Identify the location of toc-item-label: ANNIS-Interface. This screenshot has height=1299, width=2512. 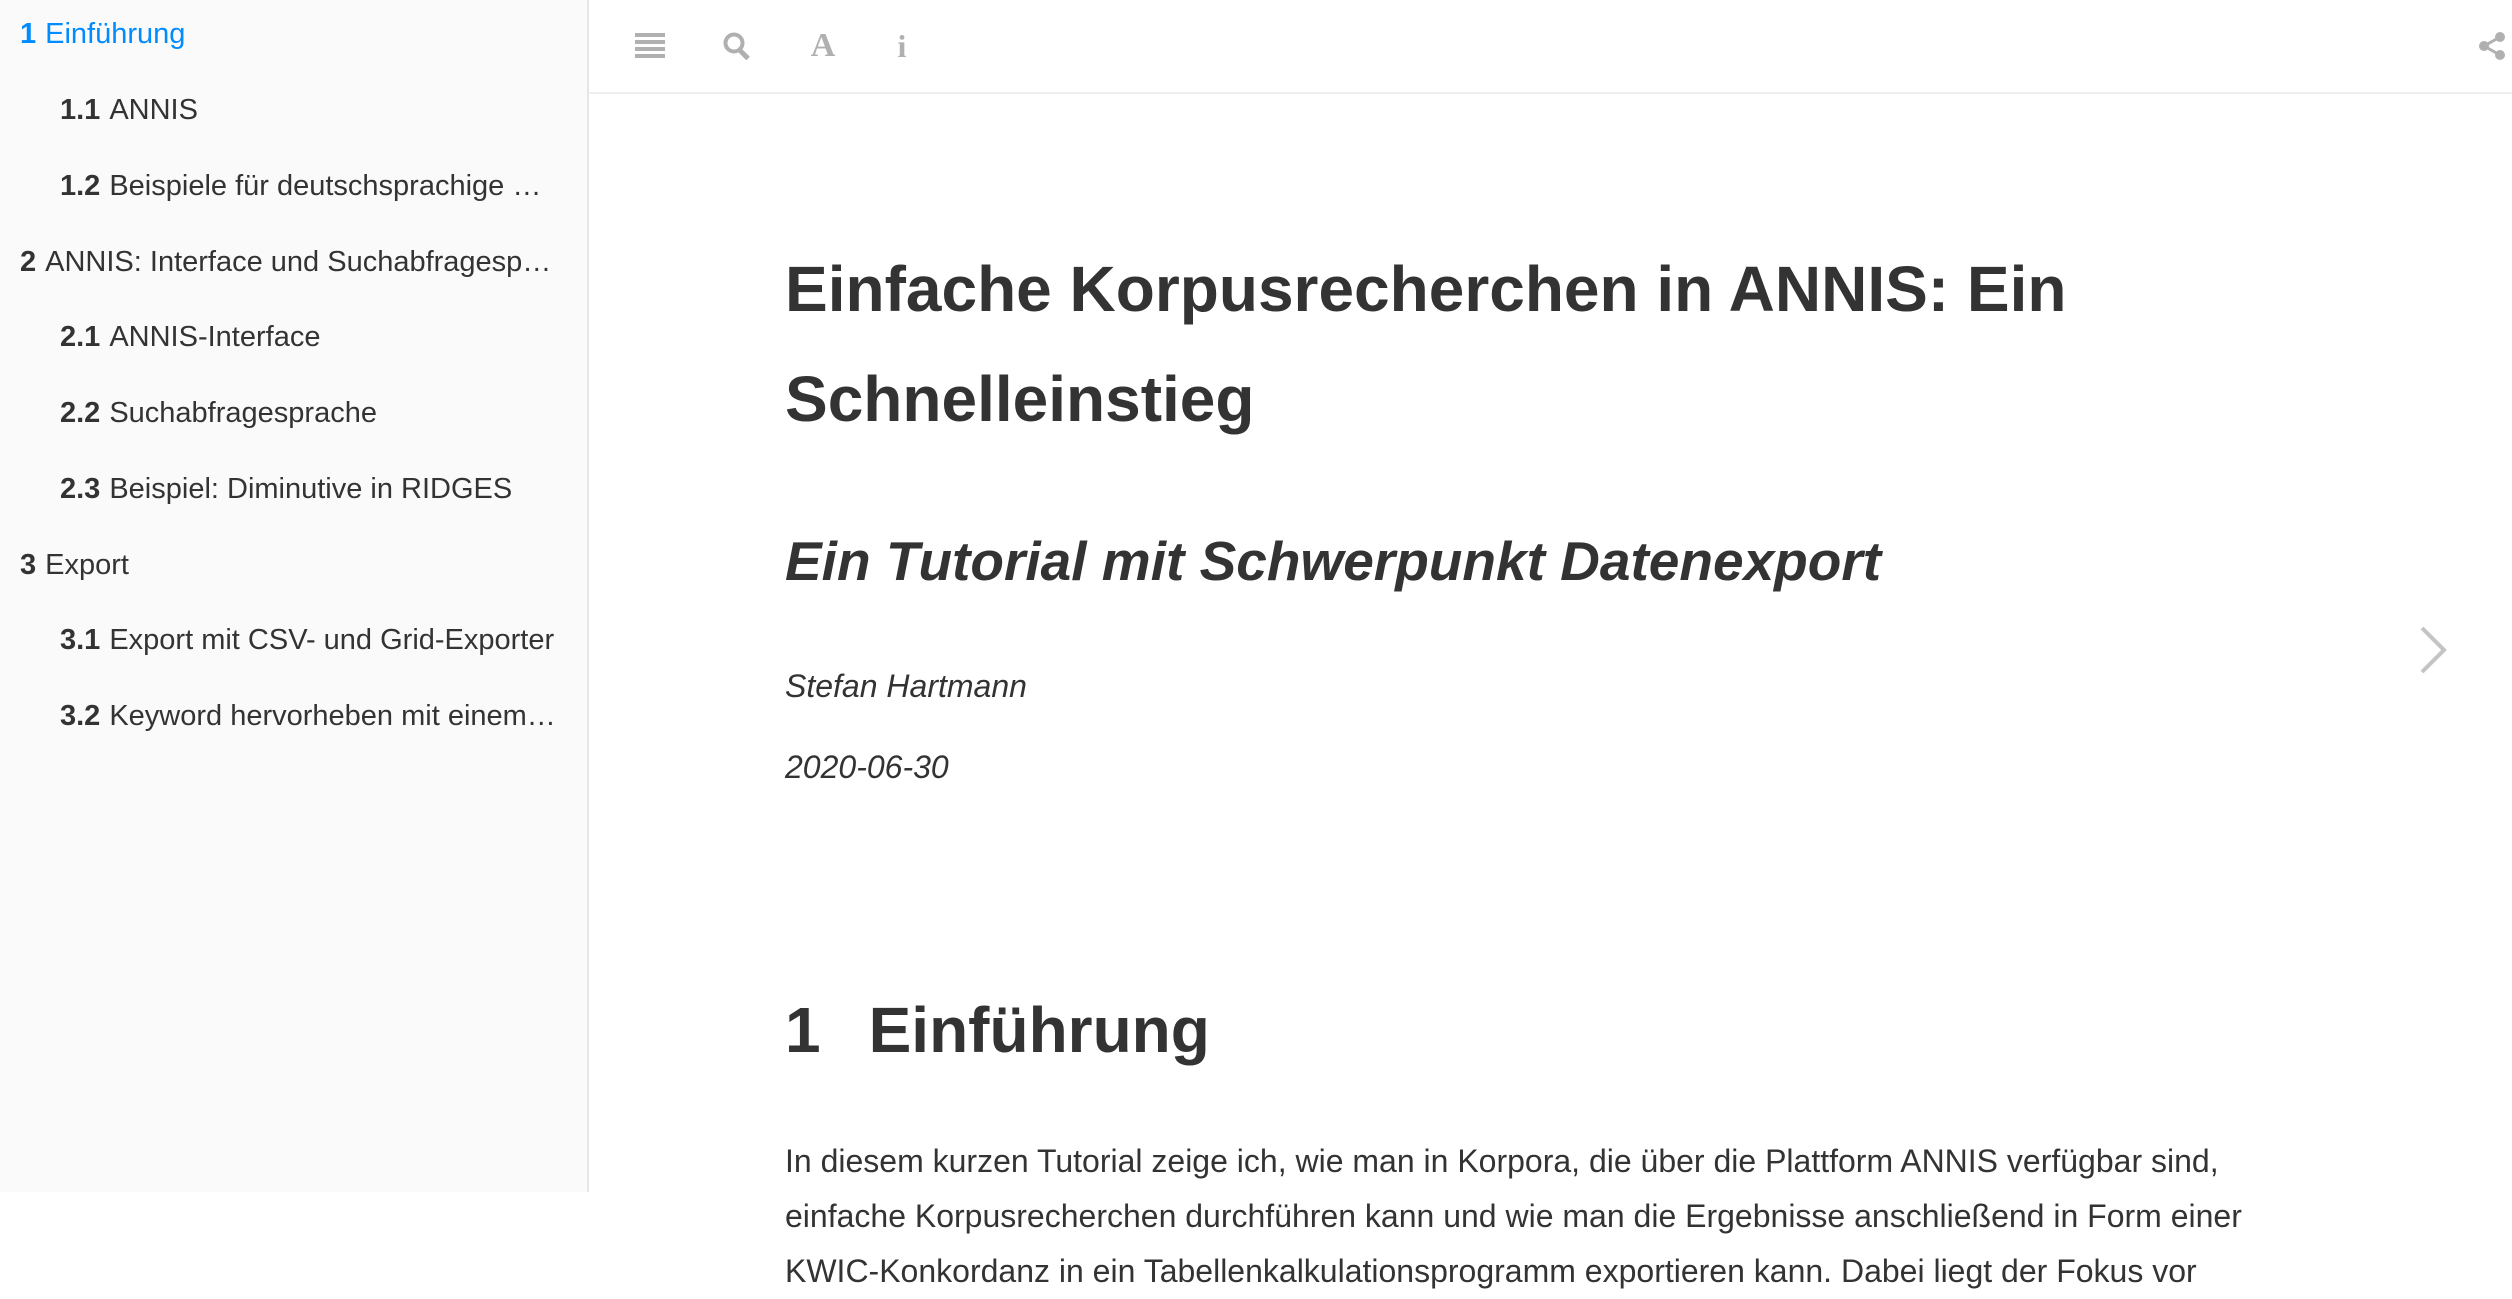
(215, 337).